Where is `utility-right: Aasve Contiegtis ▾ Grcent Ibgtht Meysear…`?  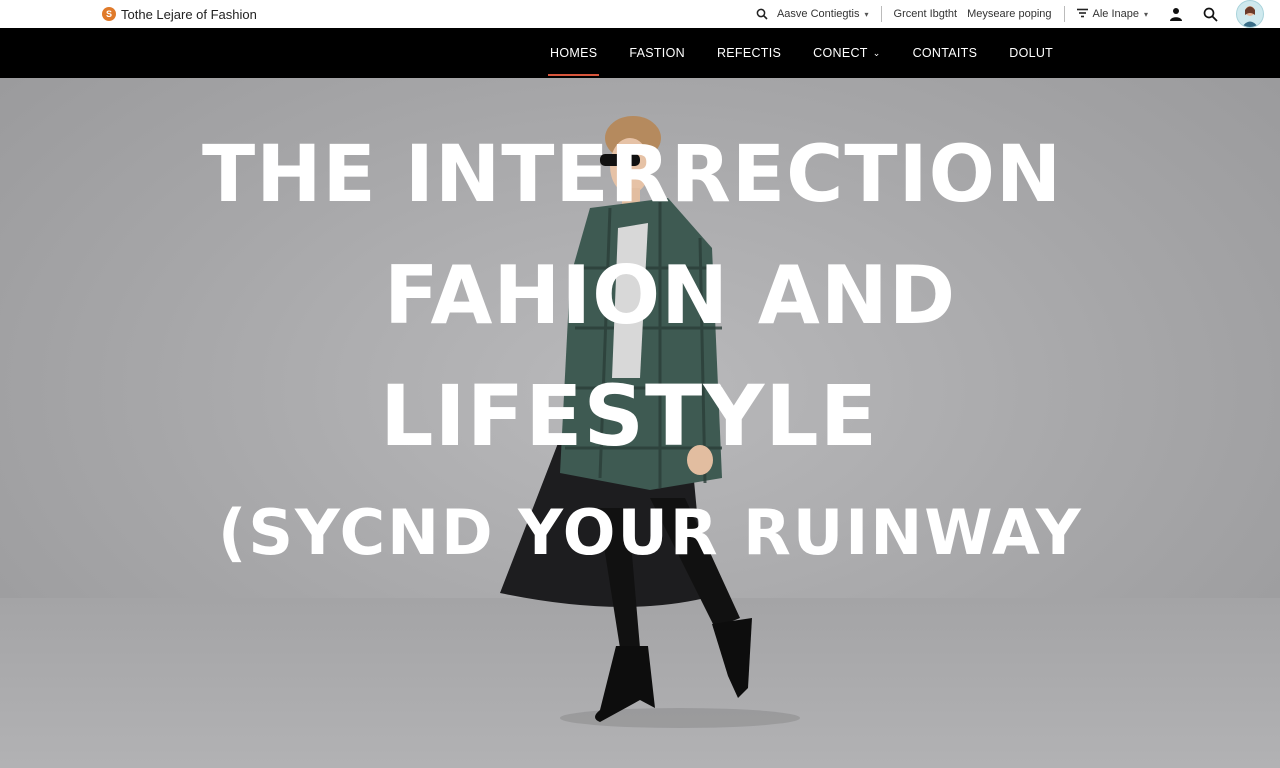 utility-right: Aasve Contiegtis ▾ Grcent Ibgtht Meysear… is located at coordinates (1008, 14).